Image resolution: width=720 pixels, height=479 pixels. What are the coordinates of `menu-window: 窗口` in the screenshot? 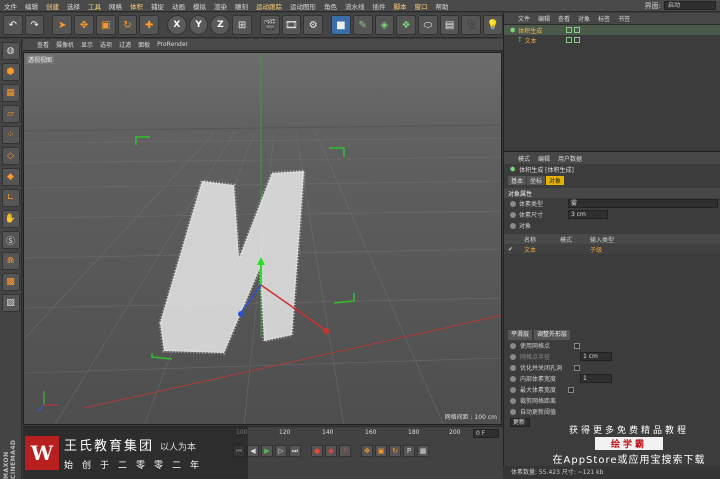 It's located at (421, 6).